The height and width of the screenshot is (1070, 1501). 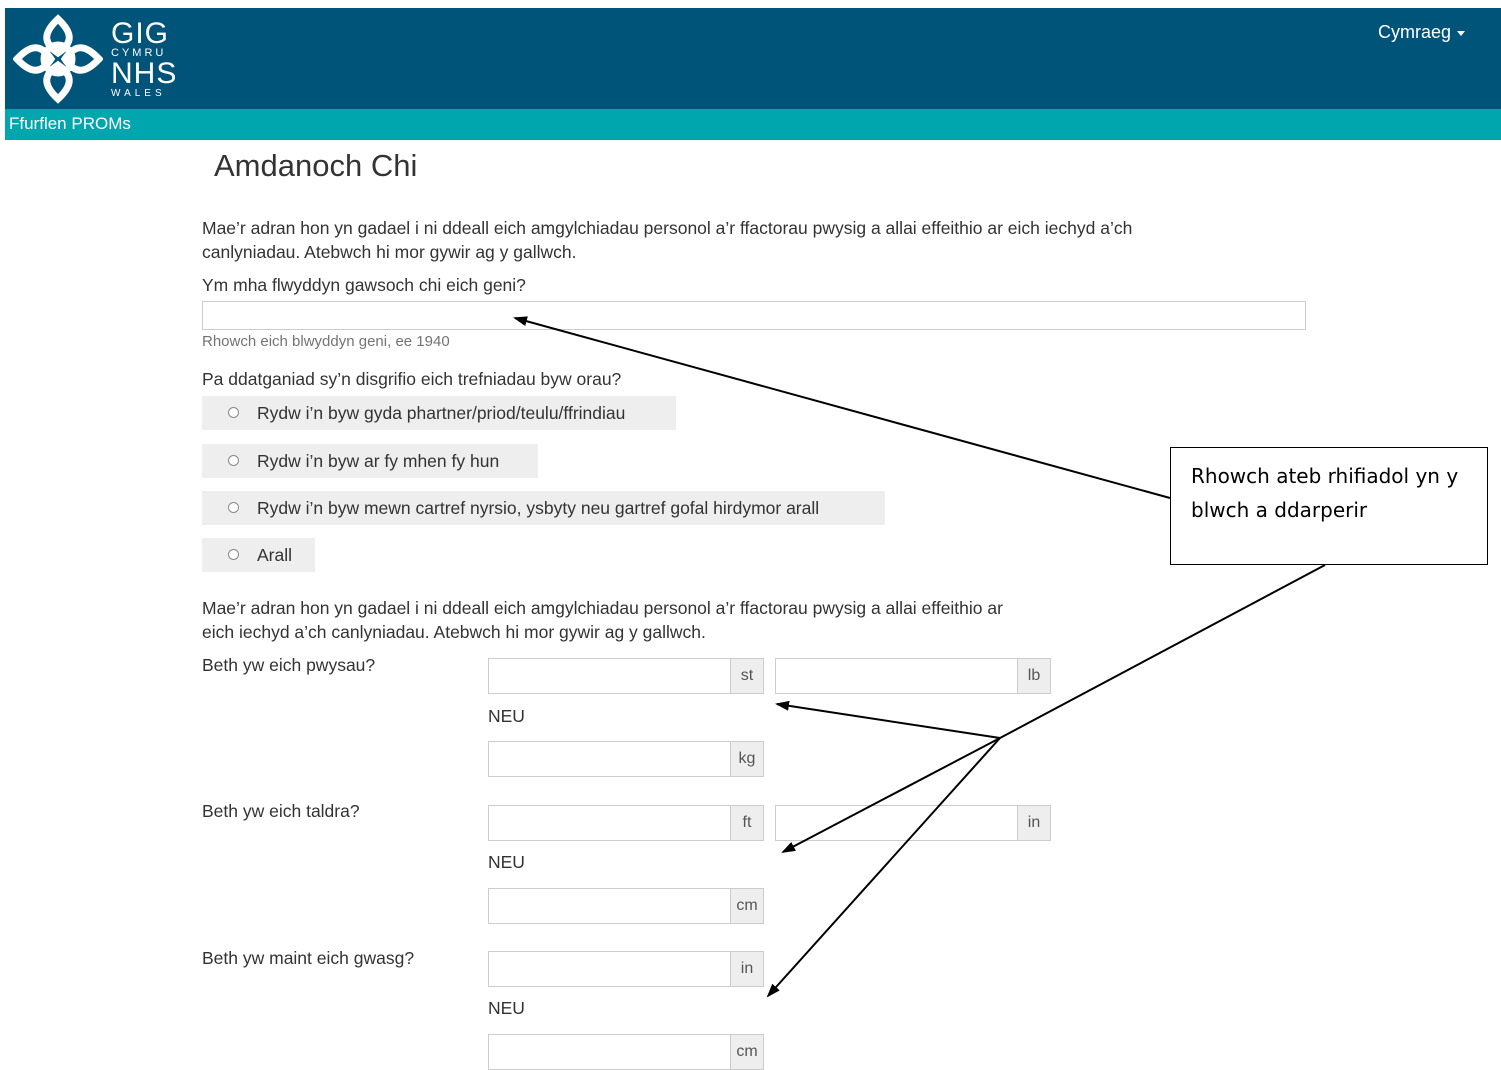 What do you see at coordinates (842, 407) in the screenshot?
I see `arrow-to-birth-year` at bounding box center [842, 407].